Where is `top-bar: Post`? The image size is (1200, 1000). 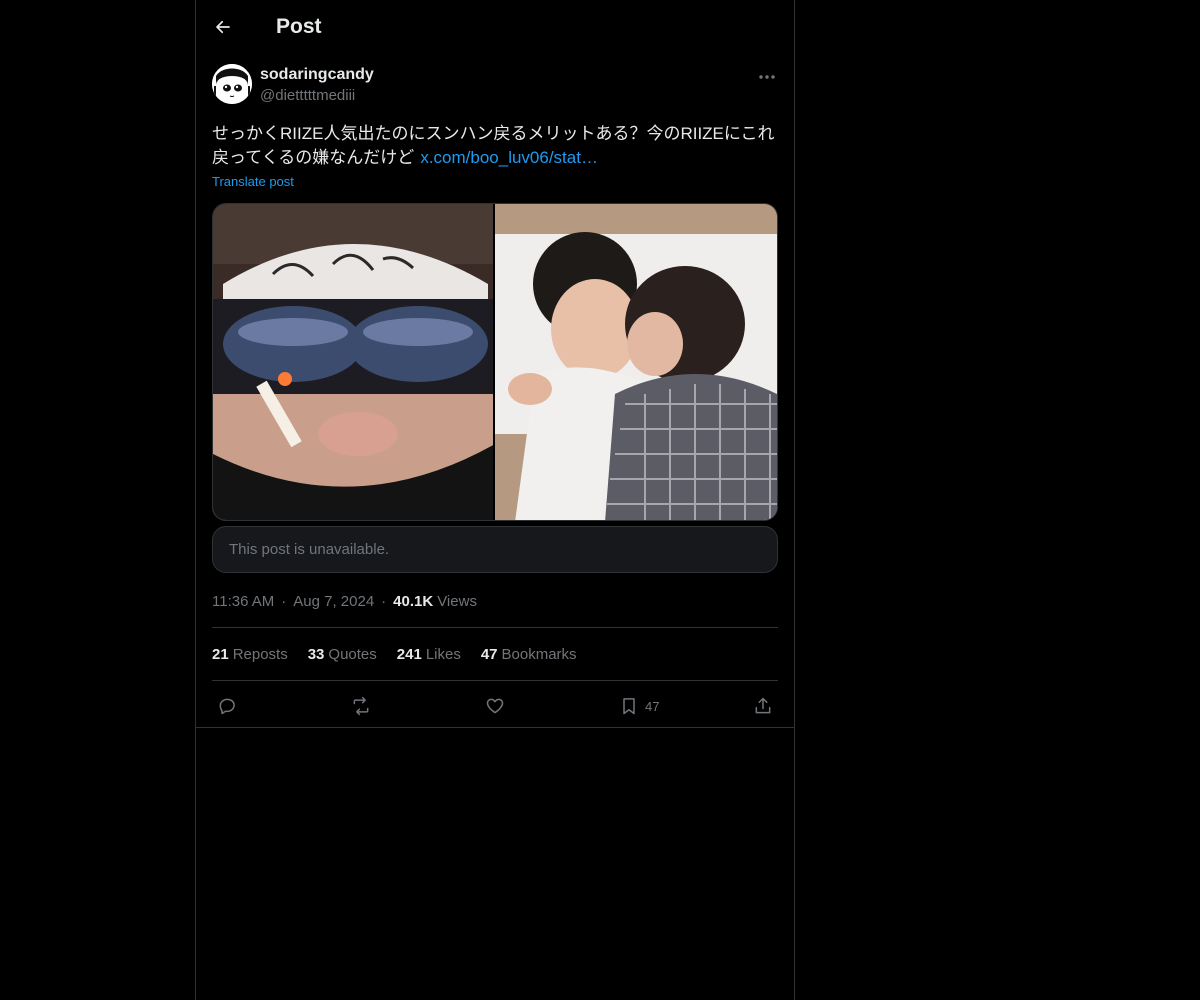
top-bar: Post is located at coordinates (495, 27).